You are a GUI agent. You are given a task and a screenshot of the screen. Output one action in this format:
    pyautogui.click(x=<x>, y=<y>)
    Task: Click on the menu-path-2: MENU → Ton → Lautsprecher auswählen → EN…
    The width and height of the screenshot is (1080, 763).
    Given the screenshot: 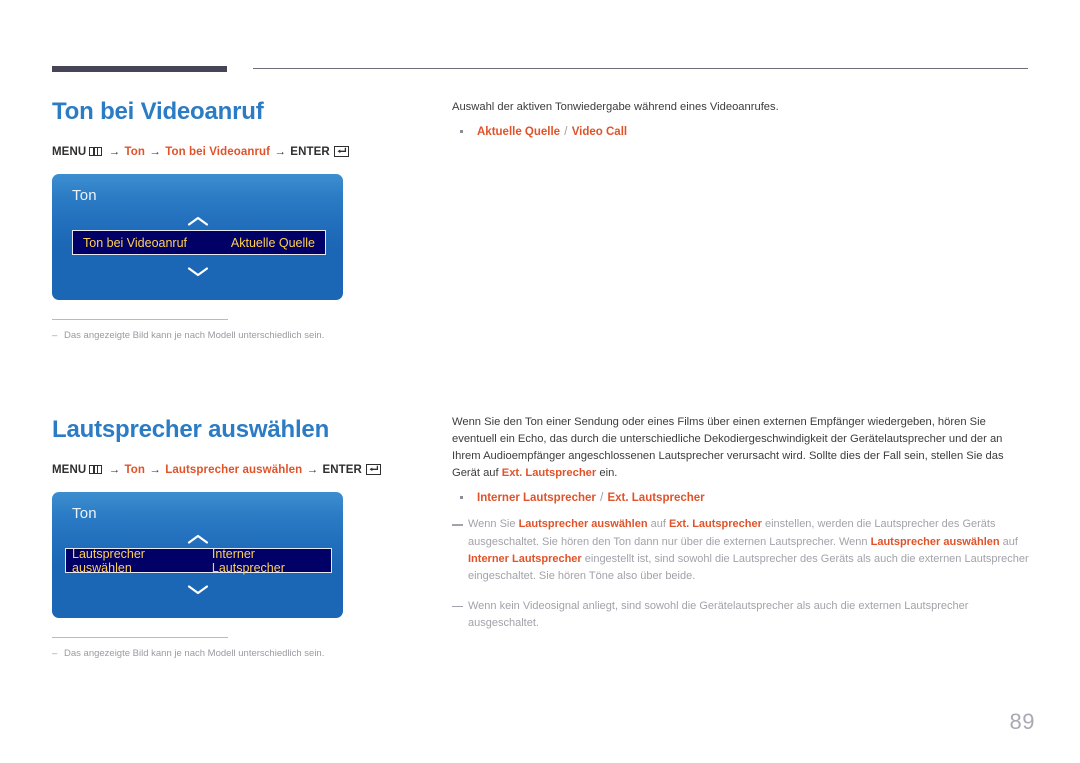 What is the action you would take?
    pyautogui.click(x=216, y=470)
    